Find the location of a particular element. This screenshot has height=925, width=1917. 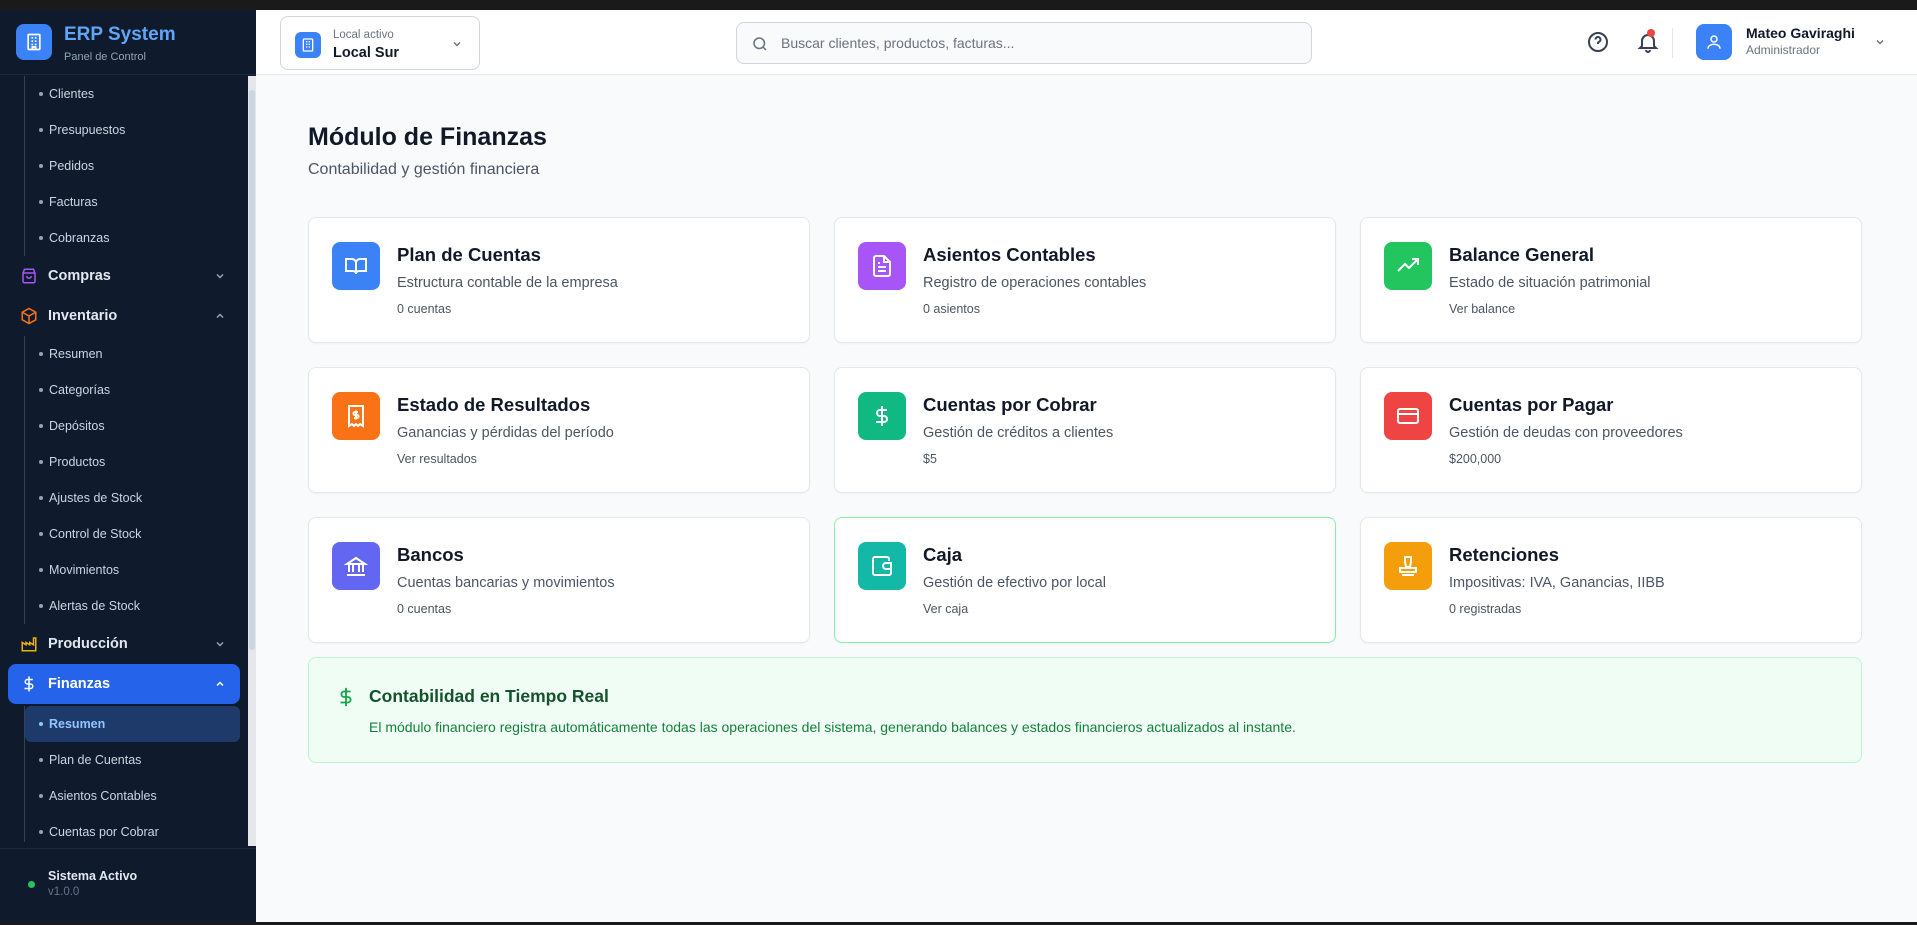

card-title: Cuentas por Pagar is located at coordinates (1531, 404).